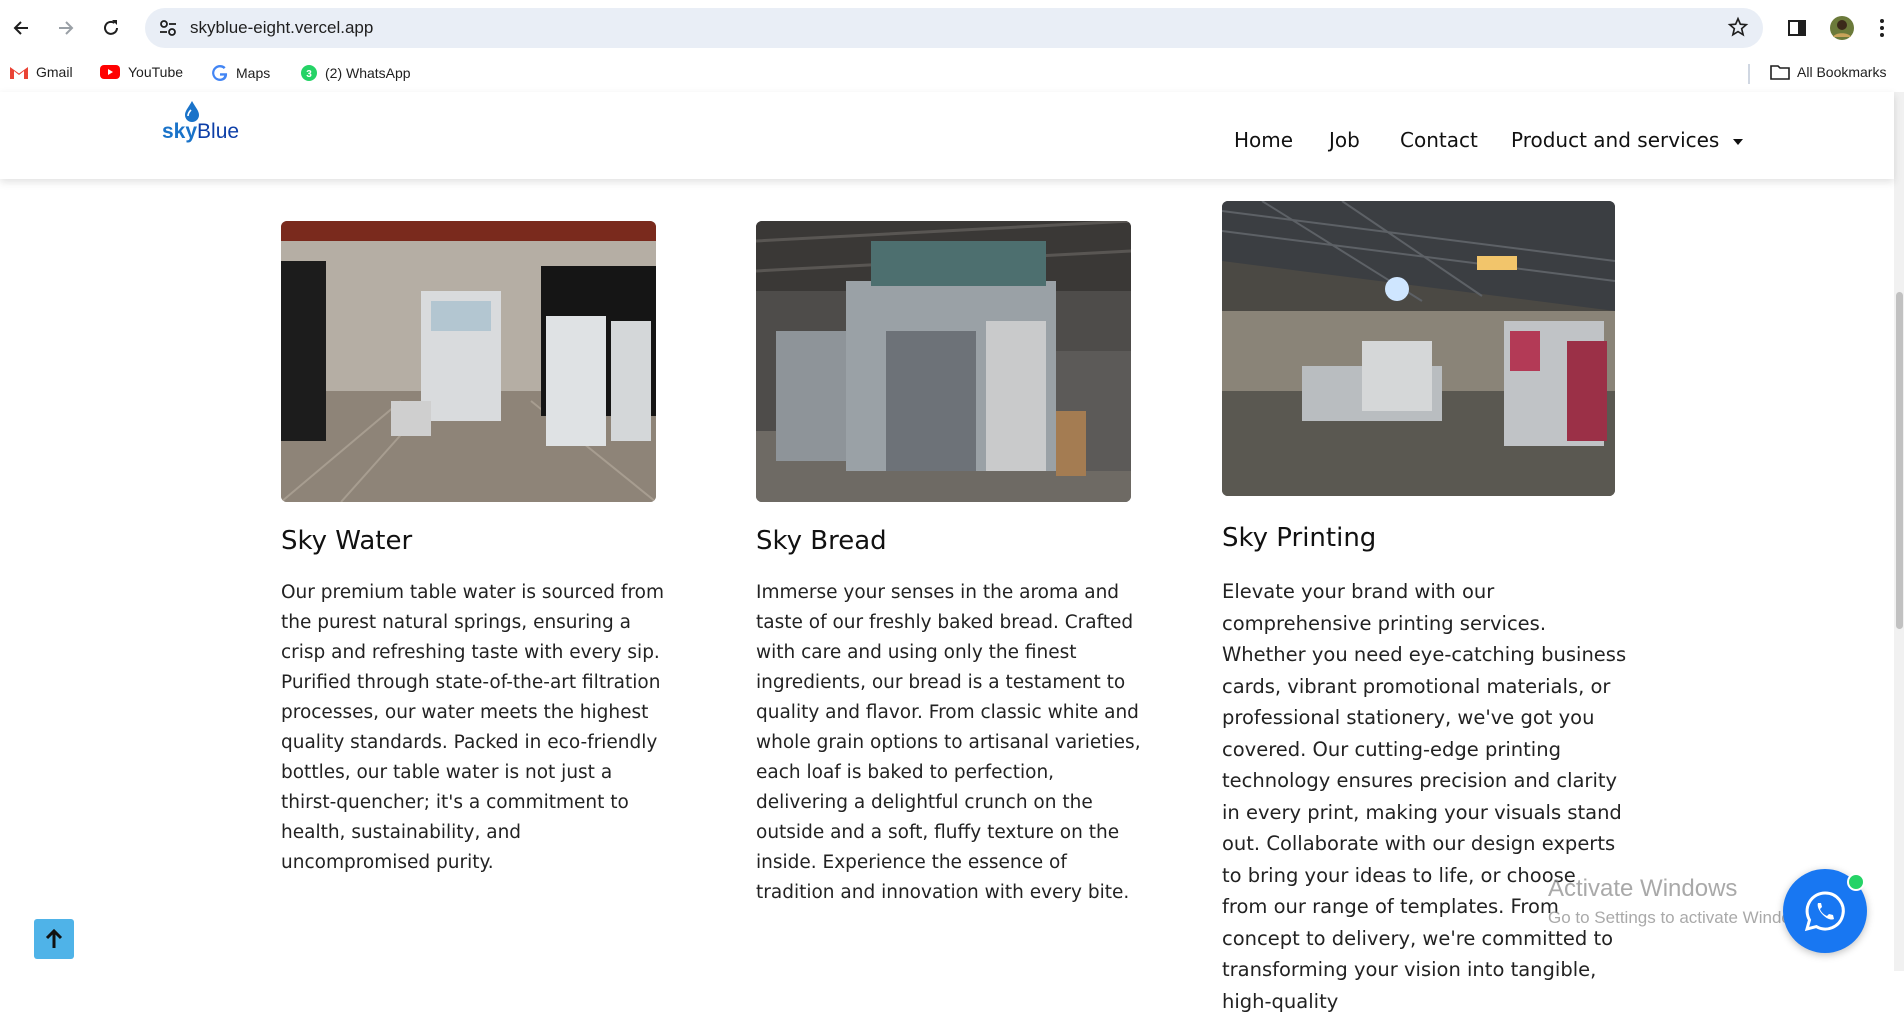 The width and height of the screenshot is (1904, 1017). I want to click on arrow-right-icon, so click(66, 28).